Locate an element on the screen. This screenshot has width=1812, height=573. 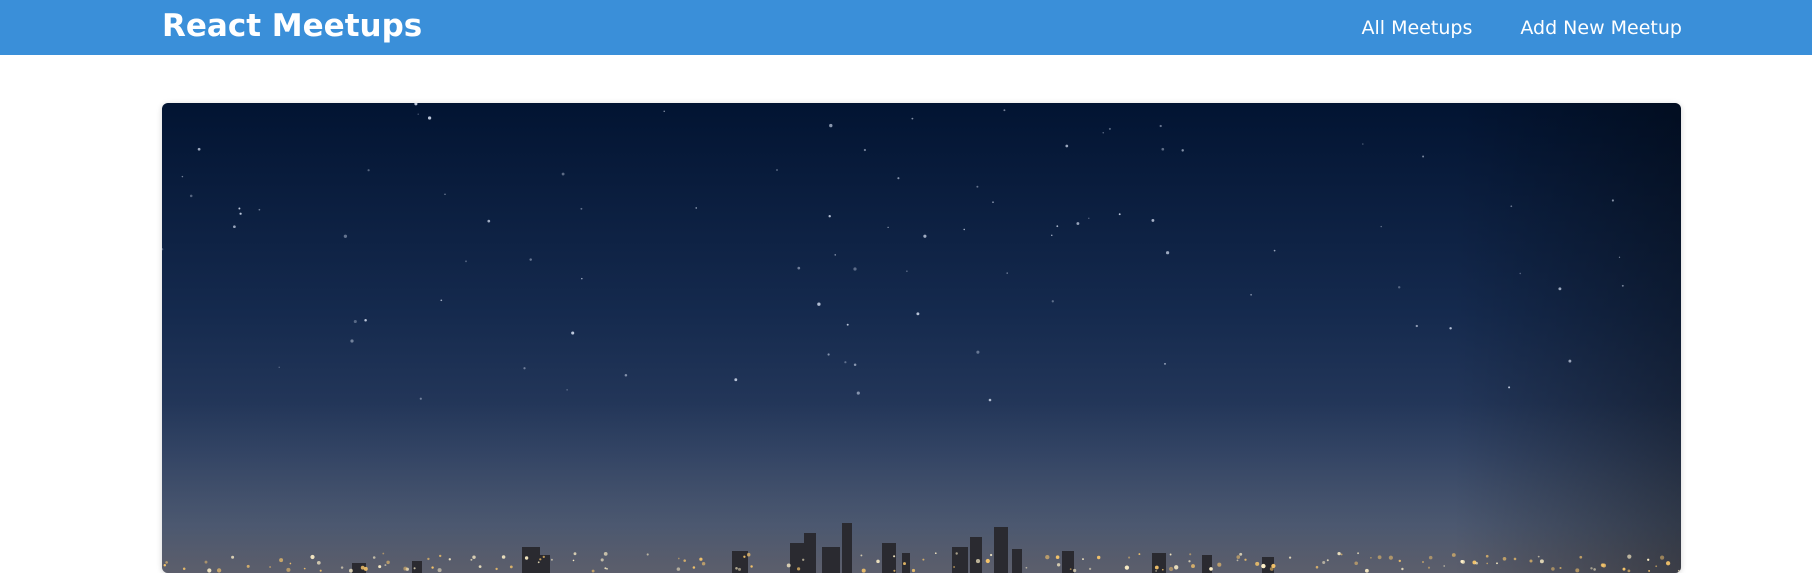
main-navigation: All Meetups Add New Meetup is located at coordinates (1522, 27).